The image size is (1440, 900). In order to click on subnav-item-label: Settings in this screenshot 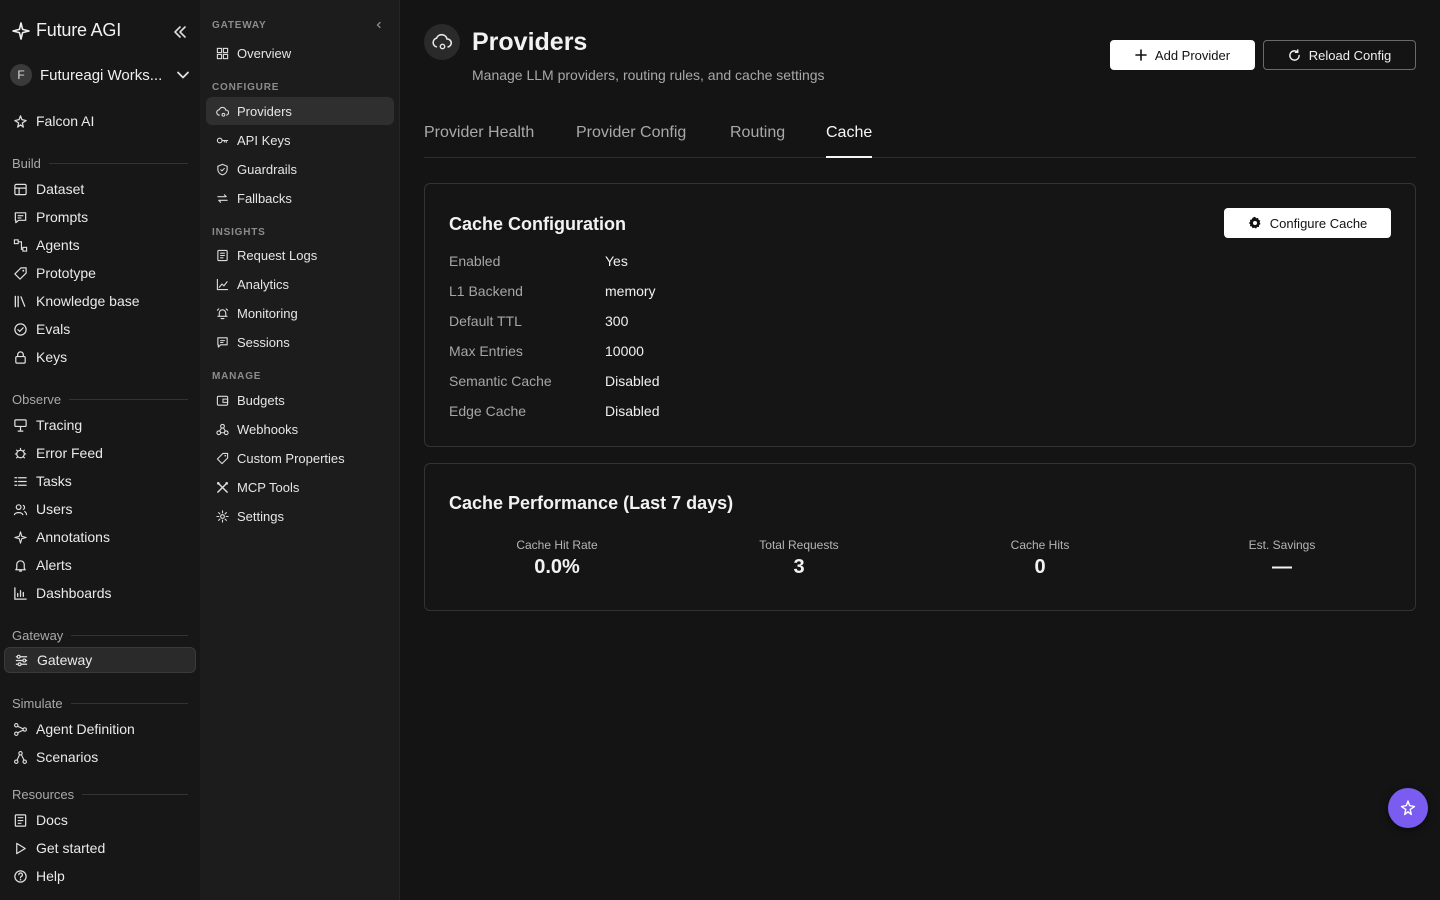, I will do `click(260, 516)`.